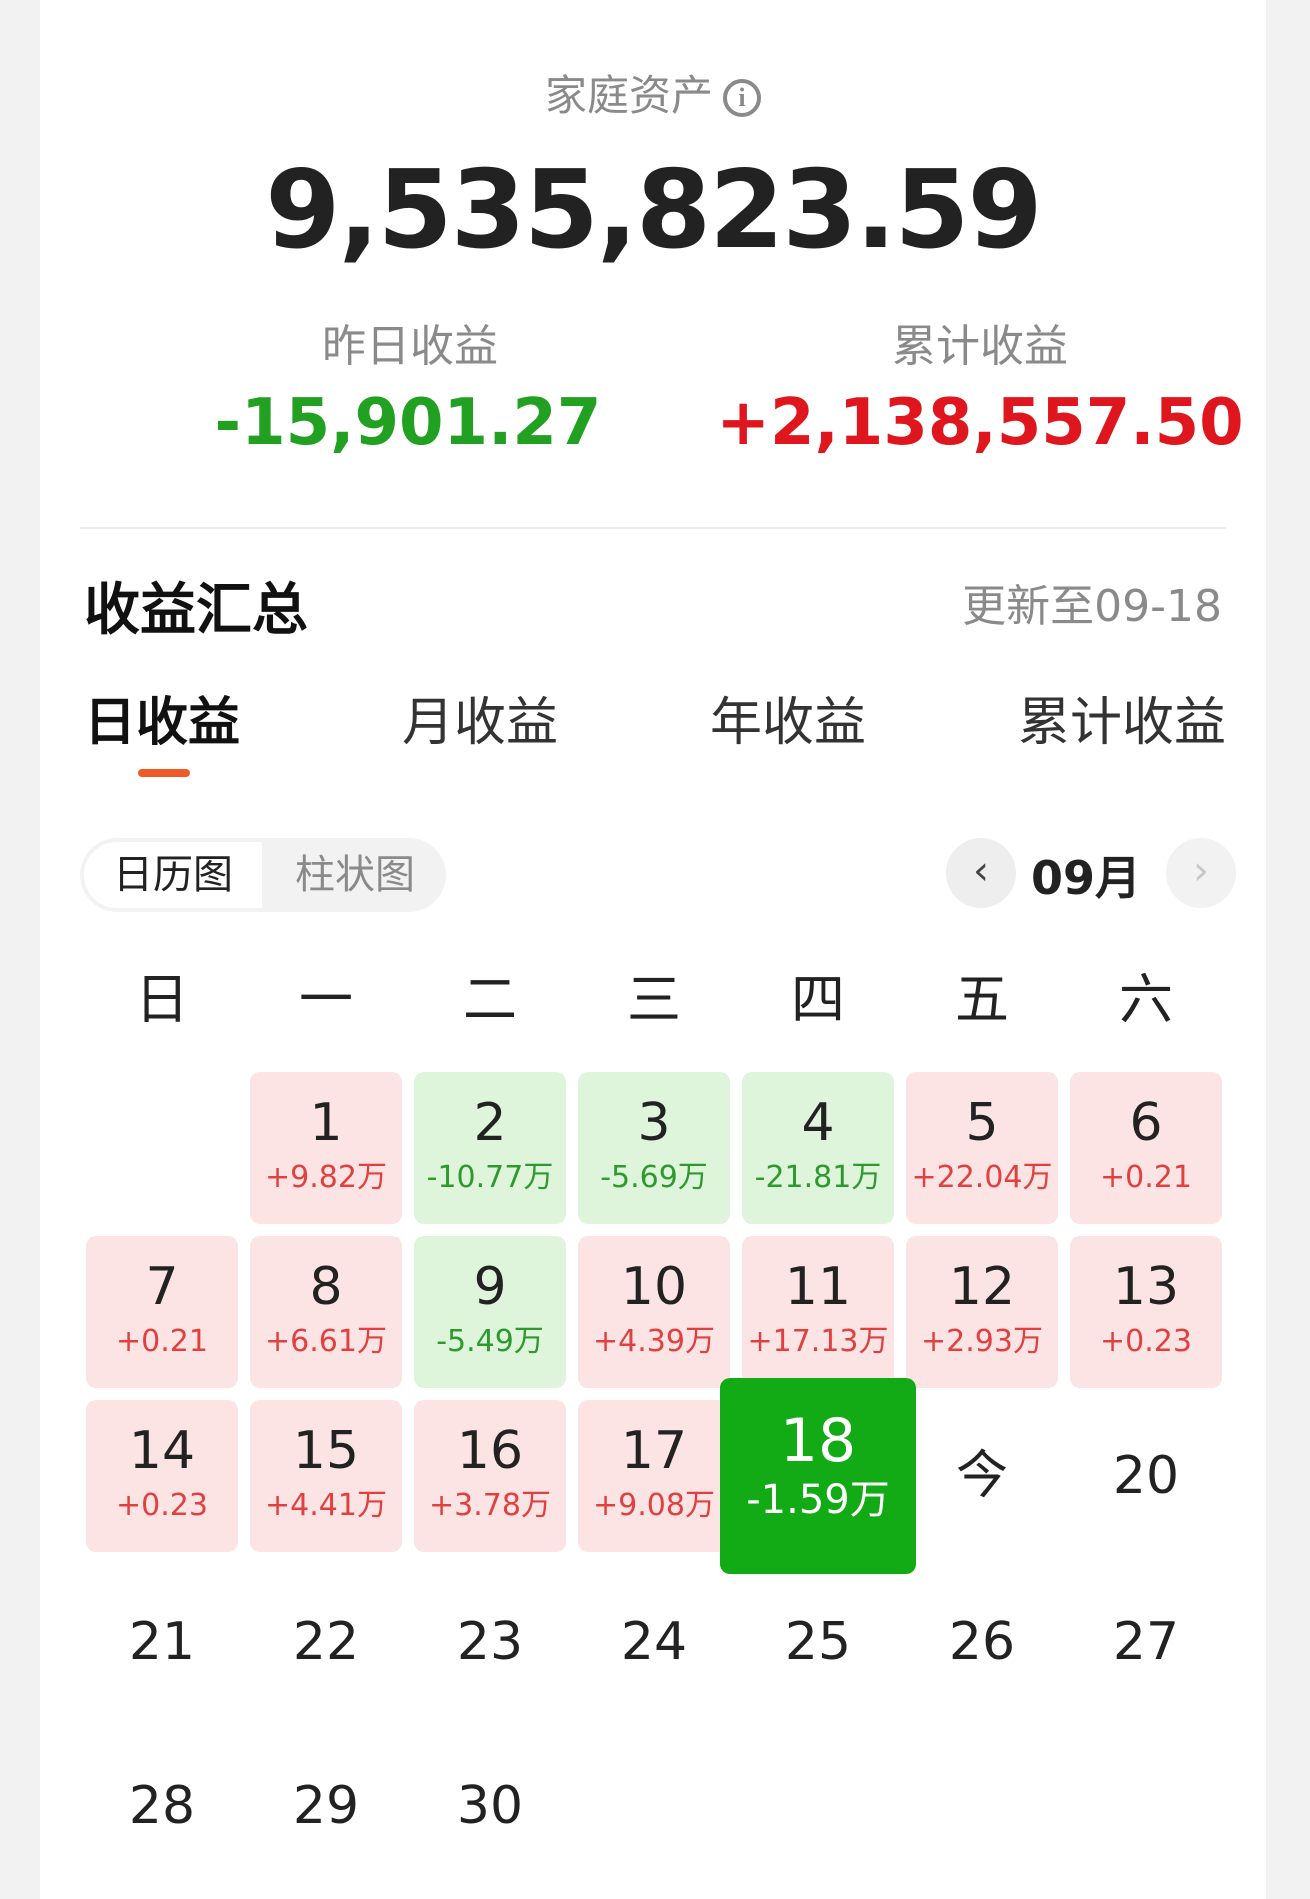  I want to click on calendar-day: 14 +0.23, so click(162, 1476).